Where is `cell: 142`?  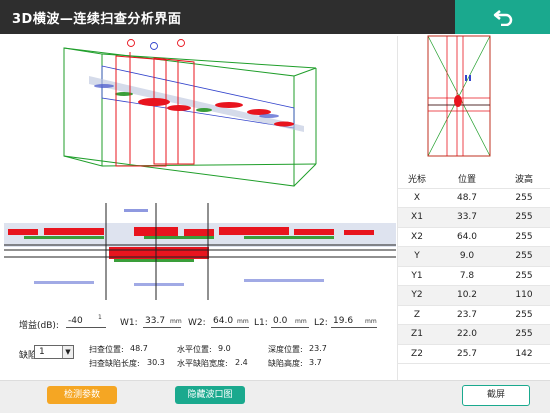
cell: 142 is located at coordinates (524, 353).